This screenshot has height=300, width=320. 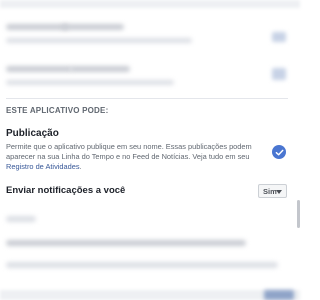 What do you see at coordinates (66, 190) in the screenshot?
I see `notifications-label: Enviar notificações a você` at bounding box center [66, 190].